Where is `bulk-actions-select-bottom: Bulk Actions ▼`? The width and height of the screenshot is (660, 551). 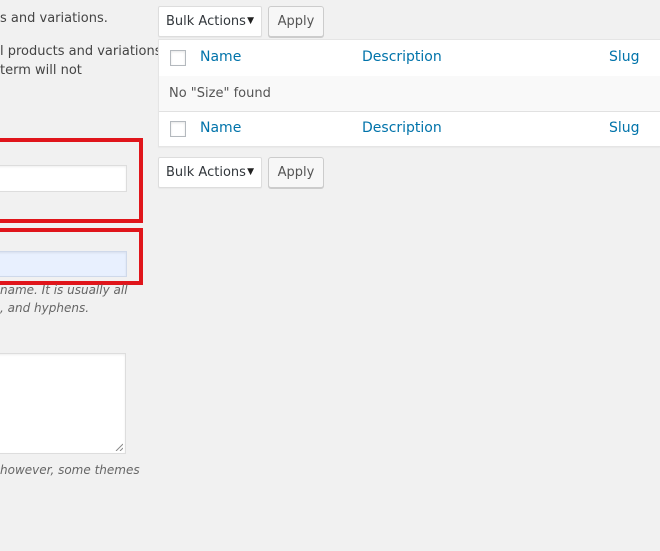 bulk-actions-select-bottom: Bulk Actions ▼ is located at coordinates (210, 172).